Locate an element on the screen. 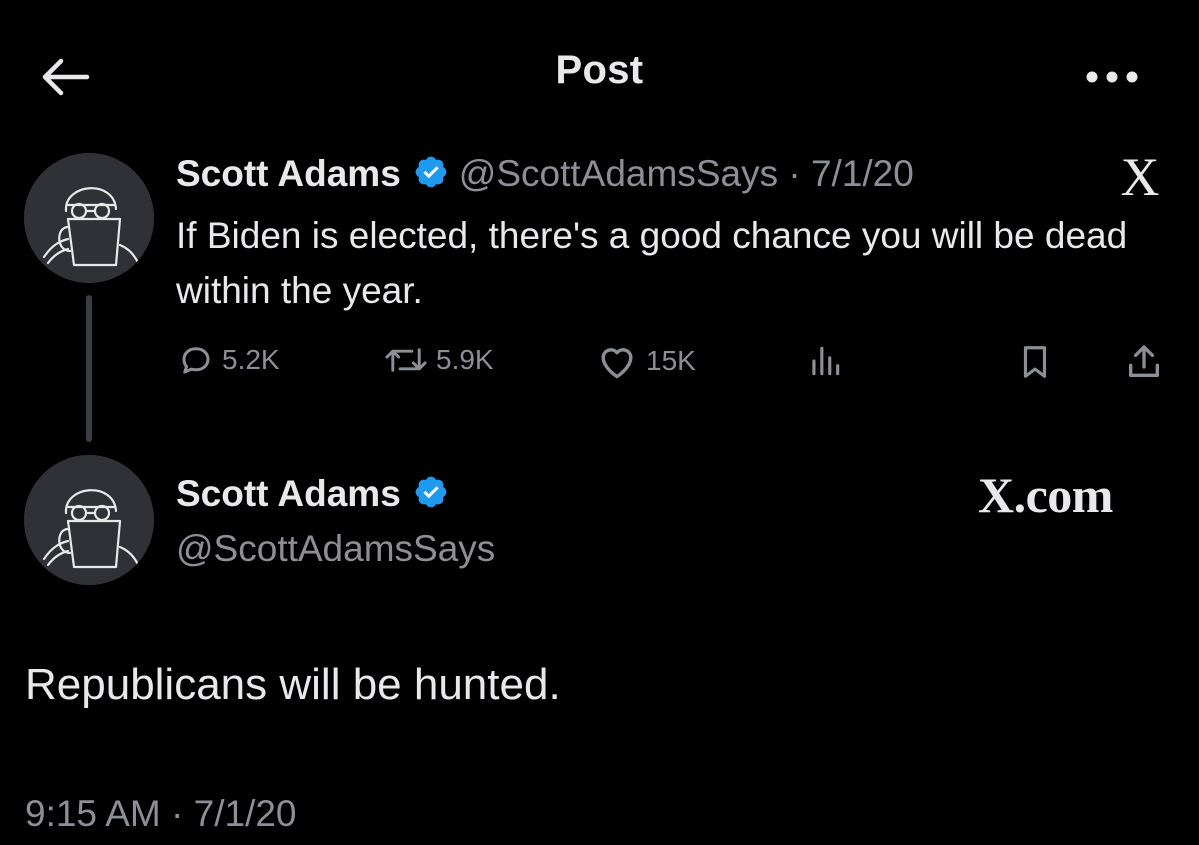  x-com-brand: X.com is located at coordinates (1045, 495).